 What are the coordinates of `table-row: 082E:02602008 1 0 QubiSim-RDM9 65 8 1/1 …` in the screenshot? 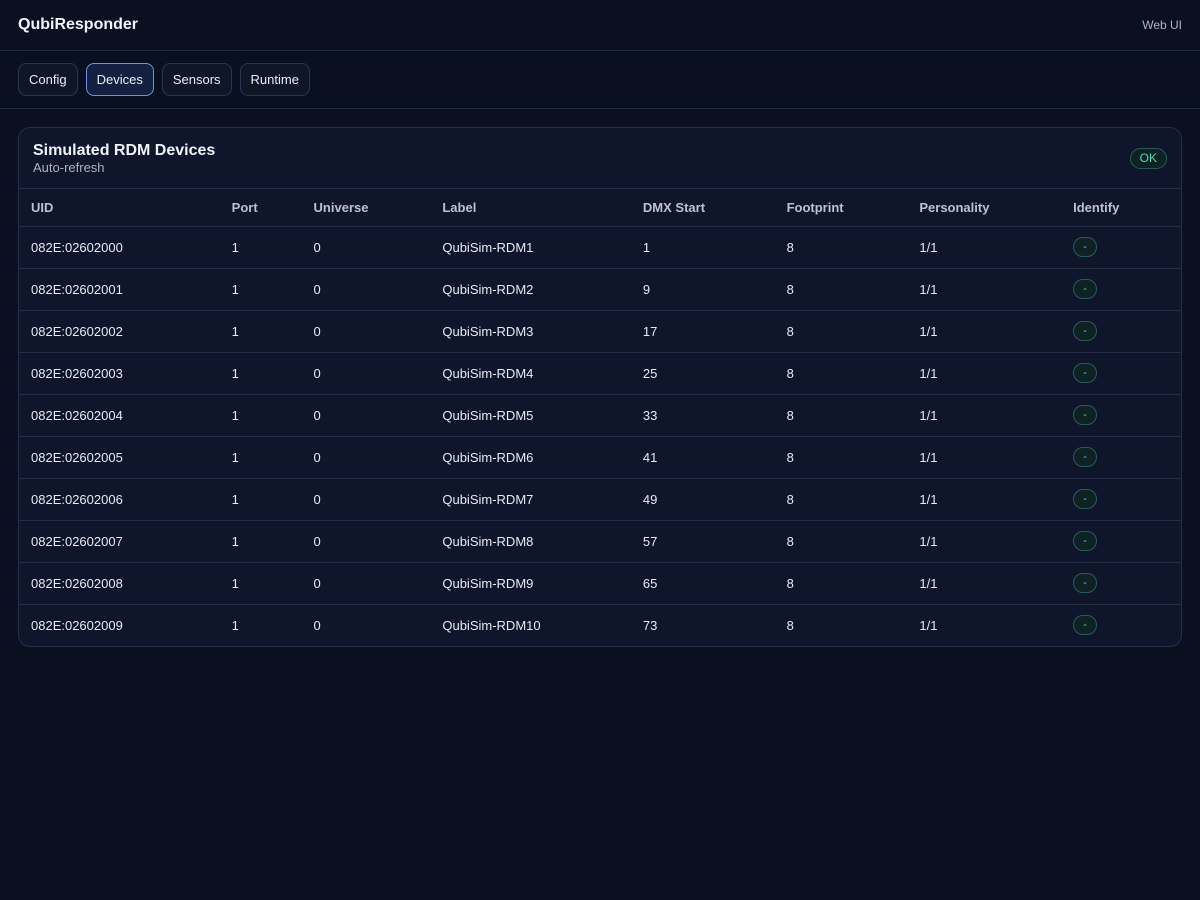 It's located at (600, 583).